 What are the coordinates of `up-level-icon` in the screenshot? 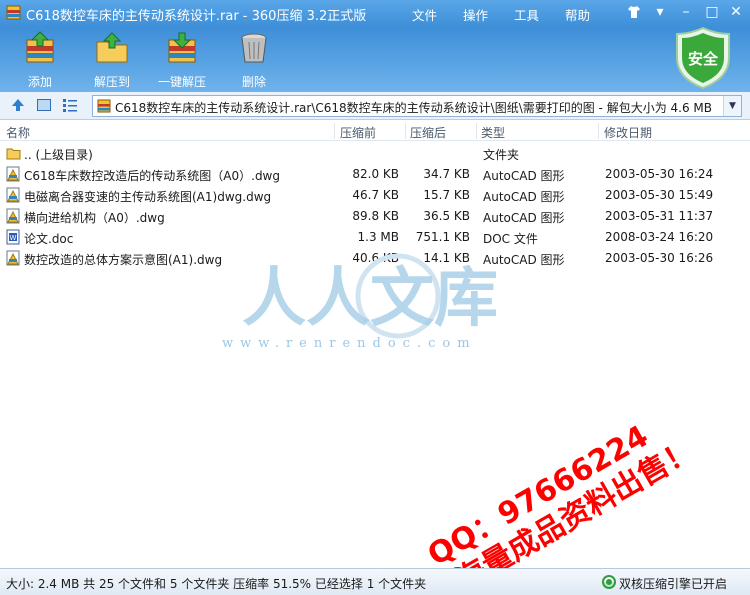 It's located at (18, 105).